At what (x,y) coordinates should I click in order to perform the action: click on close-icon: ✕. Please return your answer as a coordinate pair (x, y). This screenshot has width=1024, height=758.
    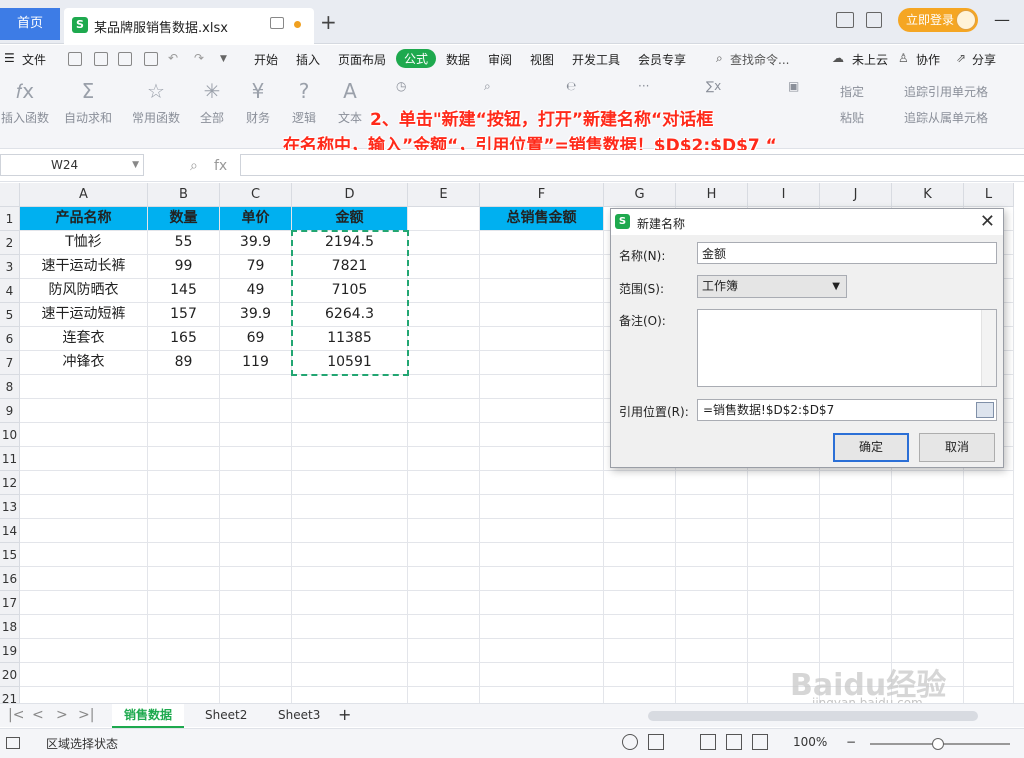
    Looking at the image, I should click on (987, 221).